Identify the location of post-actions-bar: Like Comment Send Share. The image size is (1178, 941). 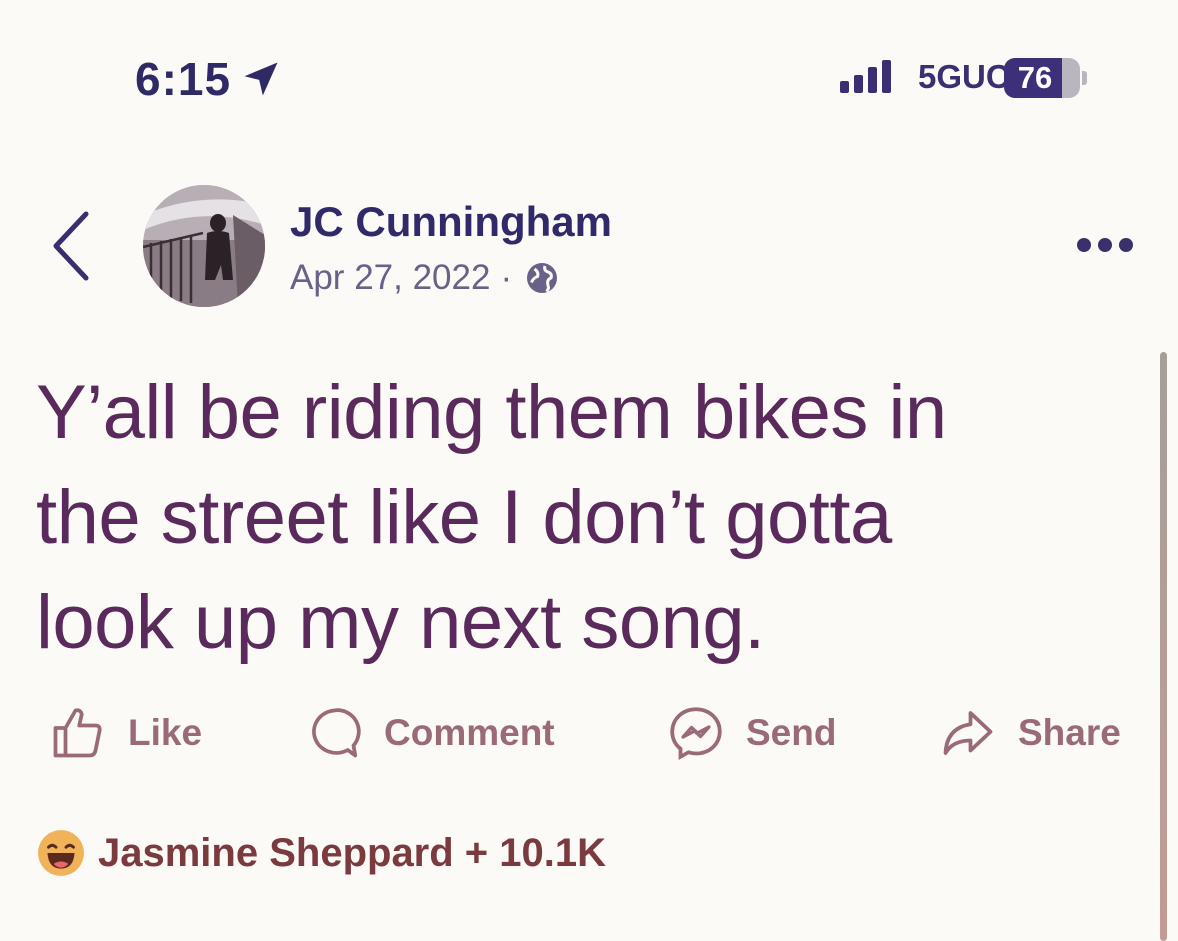
(598, 735).